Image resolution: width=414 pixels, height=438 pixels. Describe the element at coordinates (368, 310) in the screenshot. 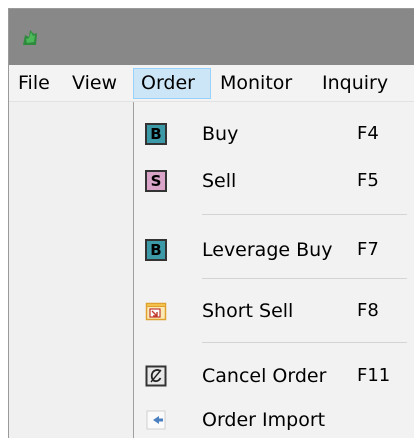

I see `menu-item-shortcut: F8` at that location.